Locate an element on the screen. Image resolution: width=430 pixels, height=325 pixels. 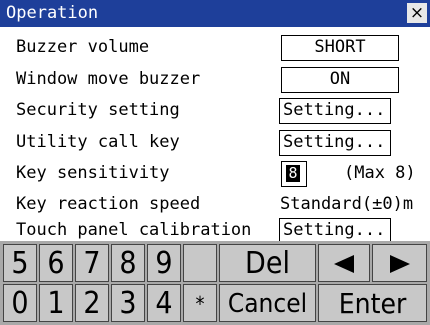
left-arrow-icon is located at coordinates (344, 264).